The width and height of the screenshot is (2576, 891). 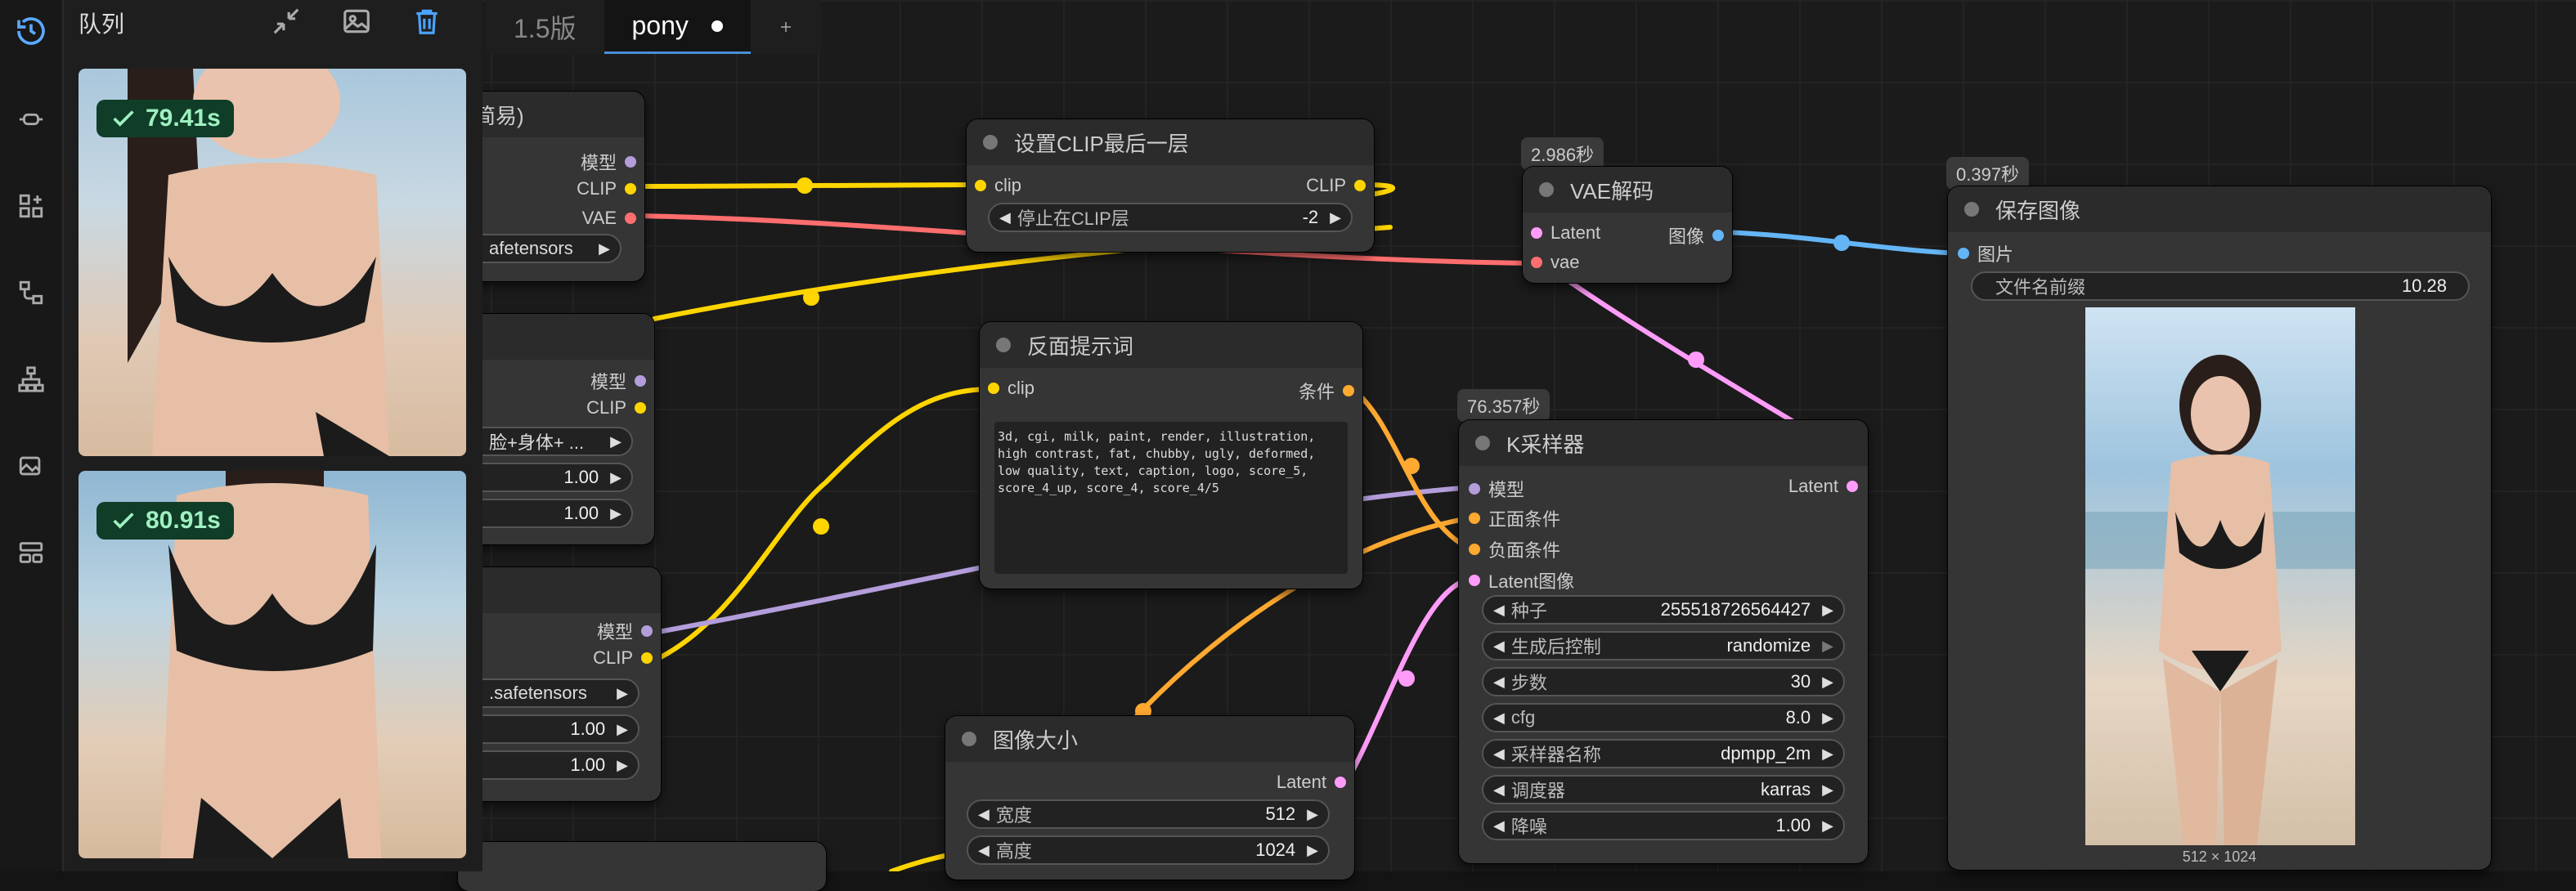 I want to click on input-model: 模型, so click(x=1496, y=489).